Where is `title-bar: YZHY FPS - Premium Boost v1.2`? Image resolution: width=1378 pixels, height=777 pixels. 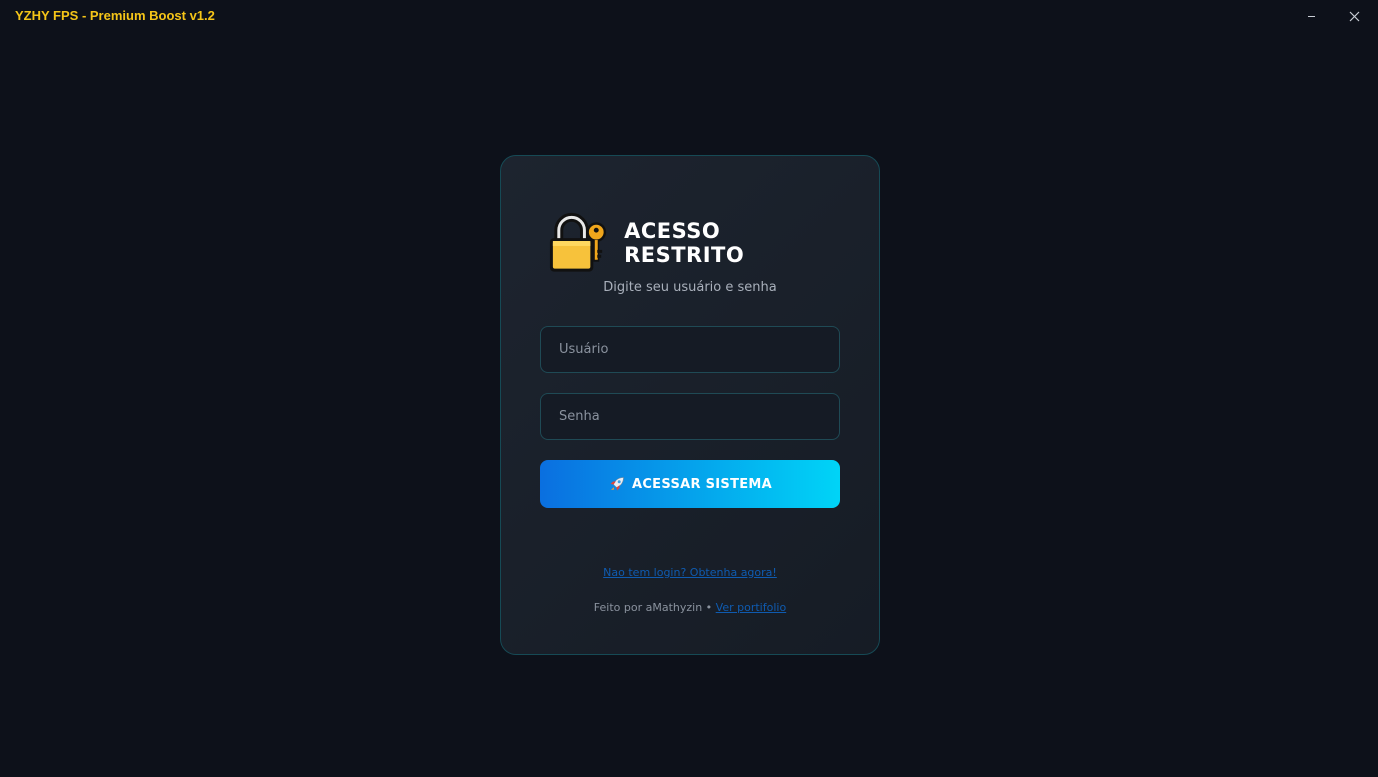
title-bar: YZHY FPS - Premium Boost v1.2 is located at coordinates (689, 16).